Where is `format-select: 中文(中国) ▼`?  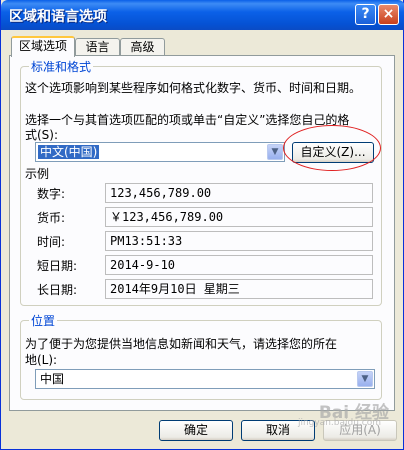
format-select: 中文(中国) ▼ is located at coordinates (160, 152).